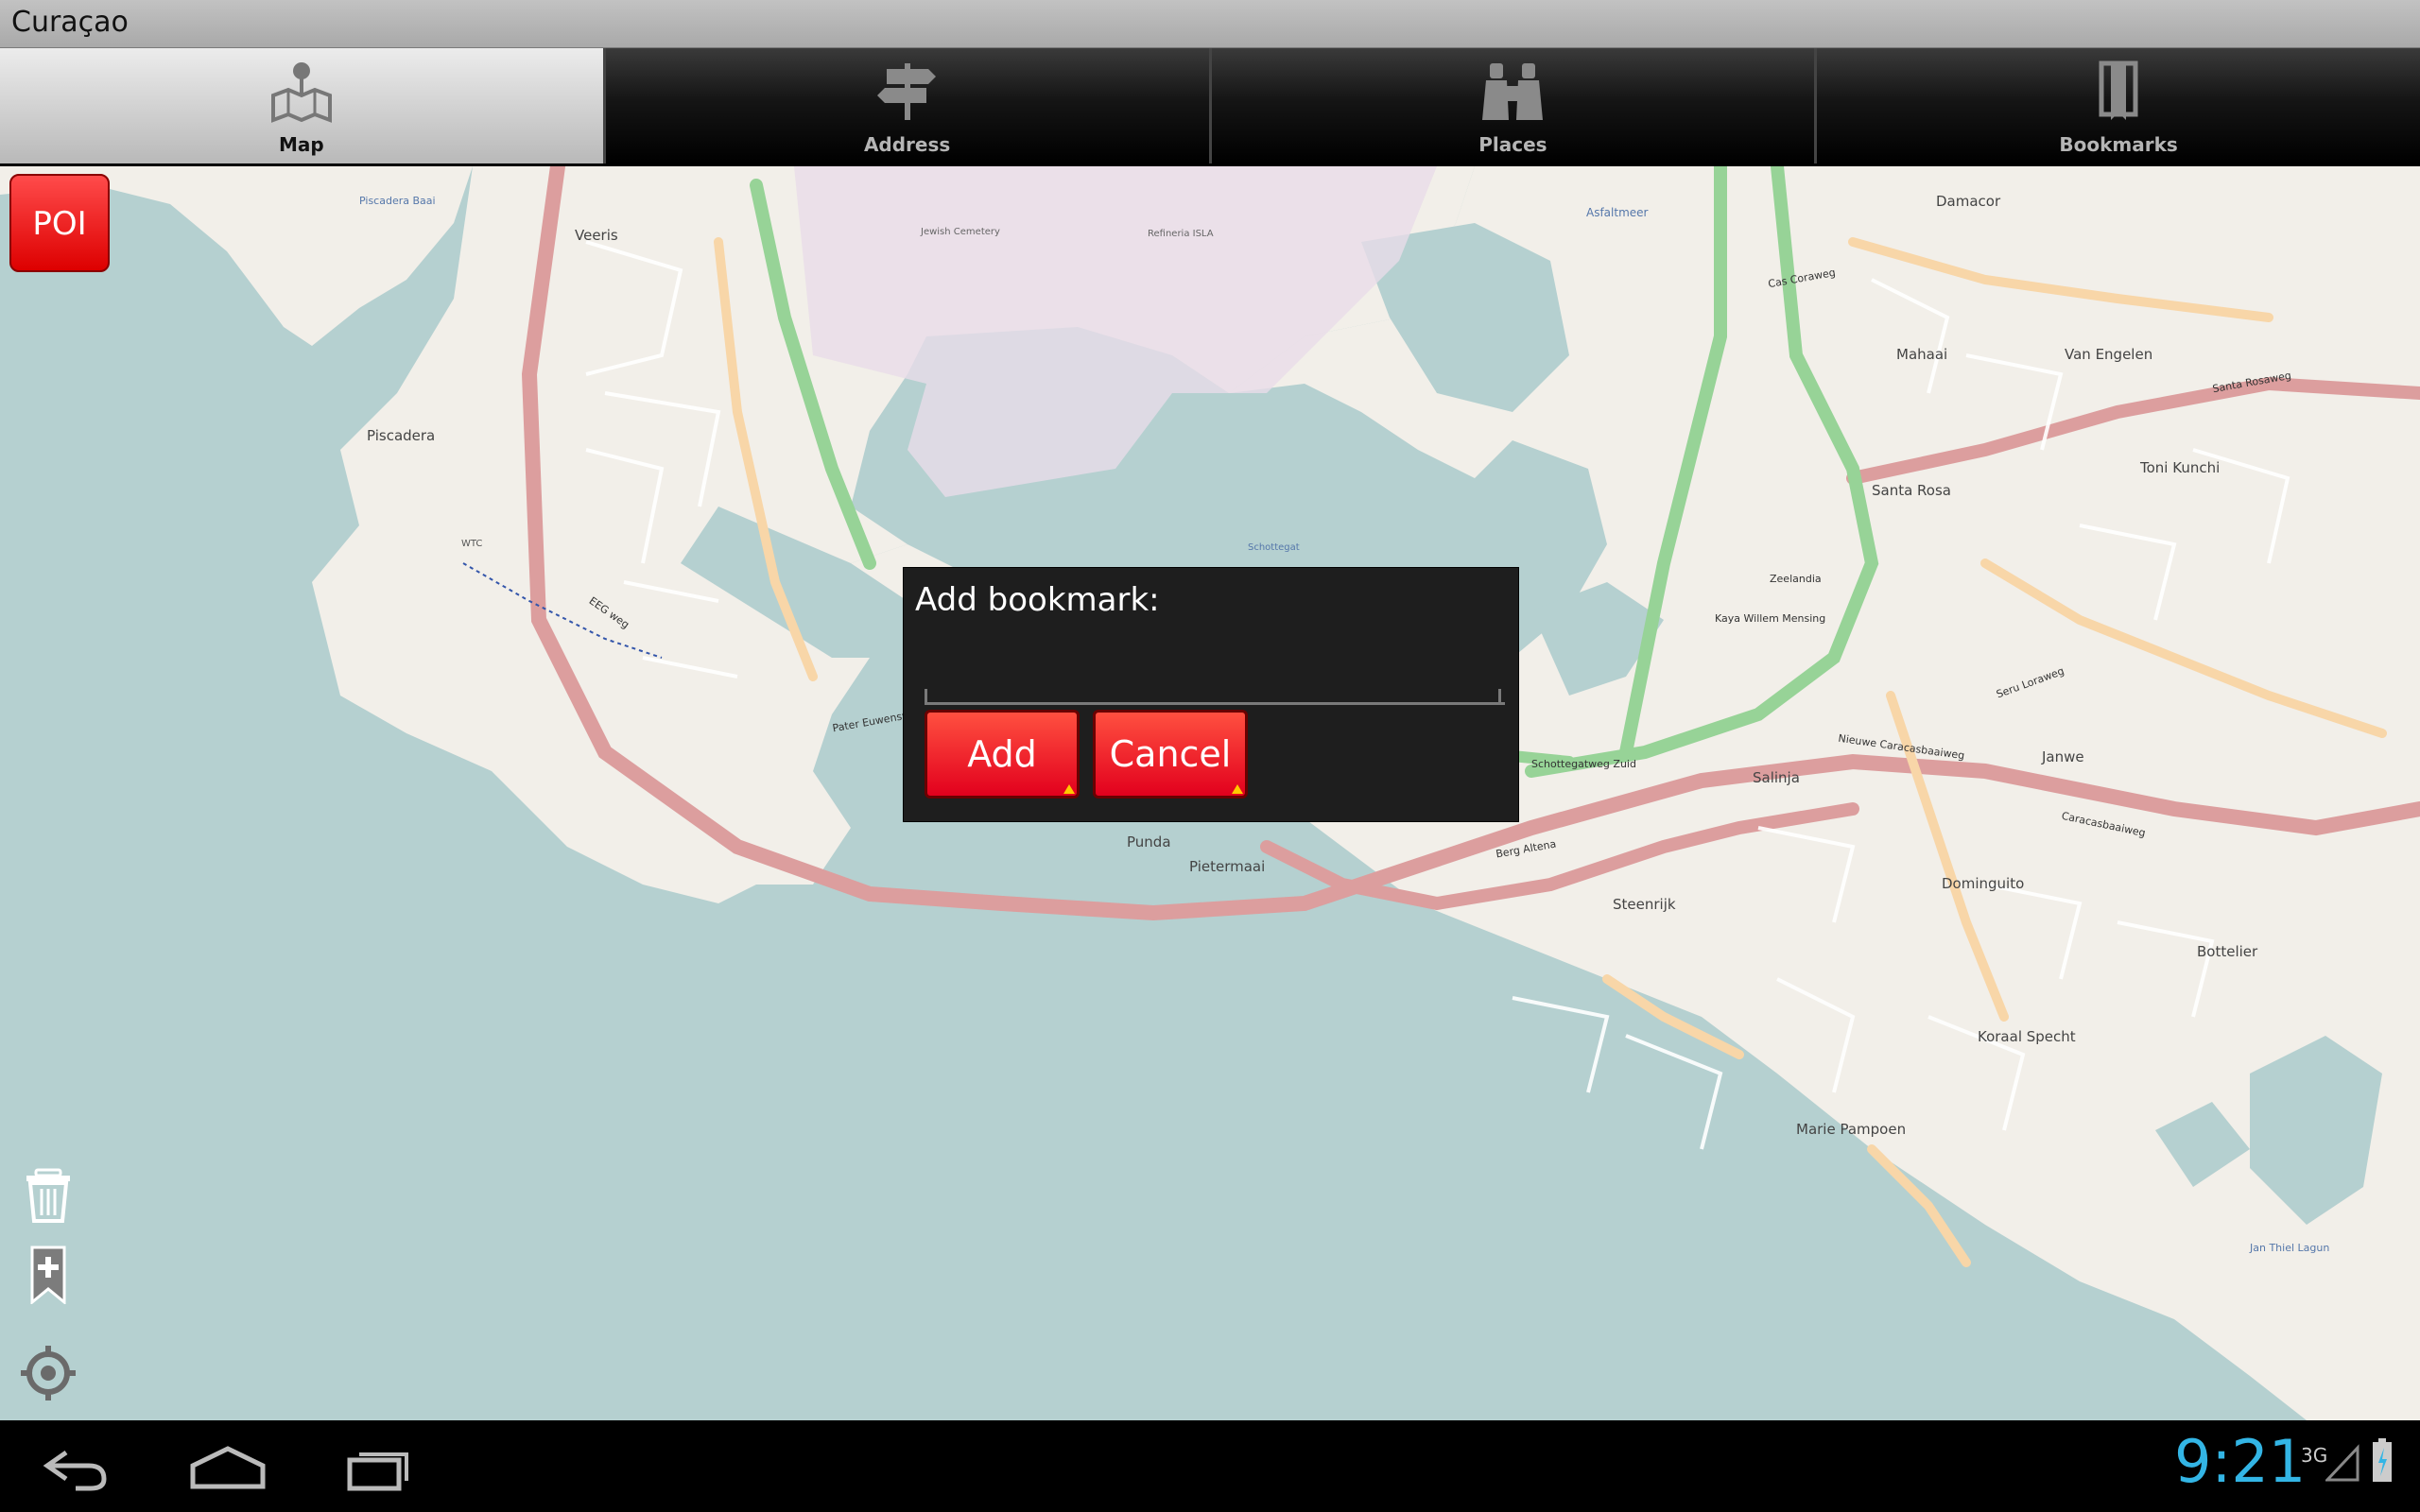  What do you see at coordinates (2314, 1455) in the screenshot?
I see `network-type: 3G` at bounding box center [2314, 1455].